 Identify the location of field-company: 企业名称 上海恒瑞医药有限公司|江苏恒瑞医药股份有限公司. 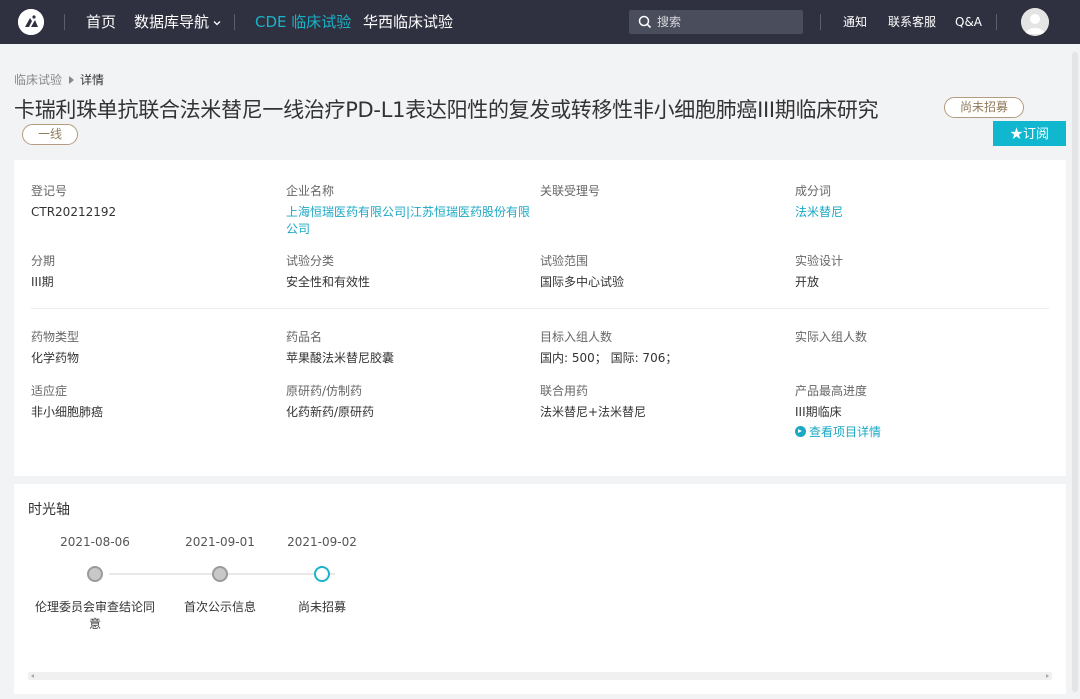
(410, 210).